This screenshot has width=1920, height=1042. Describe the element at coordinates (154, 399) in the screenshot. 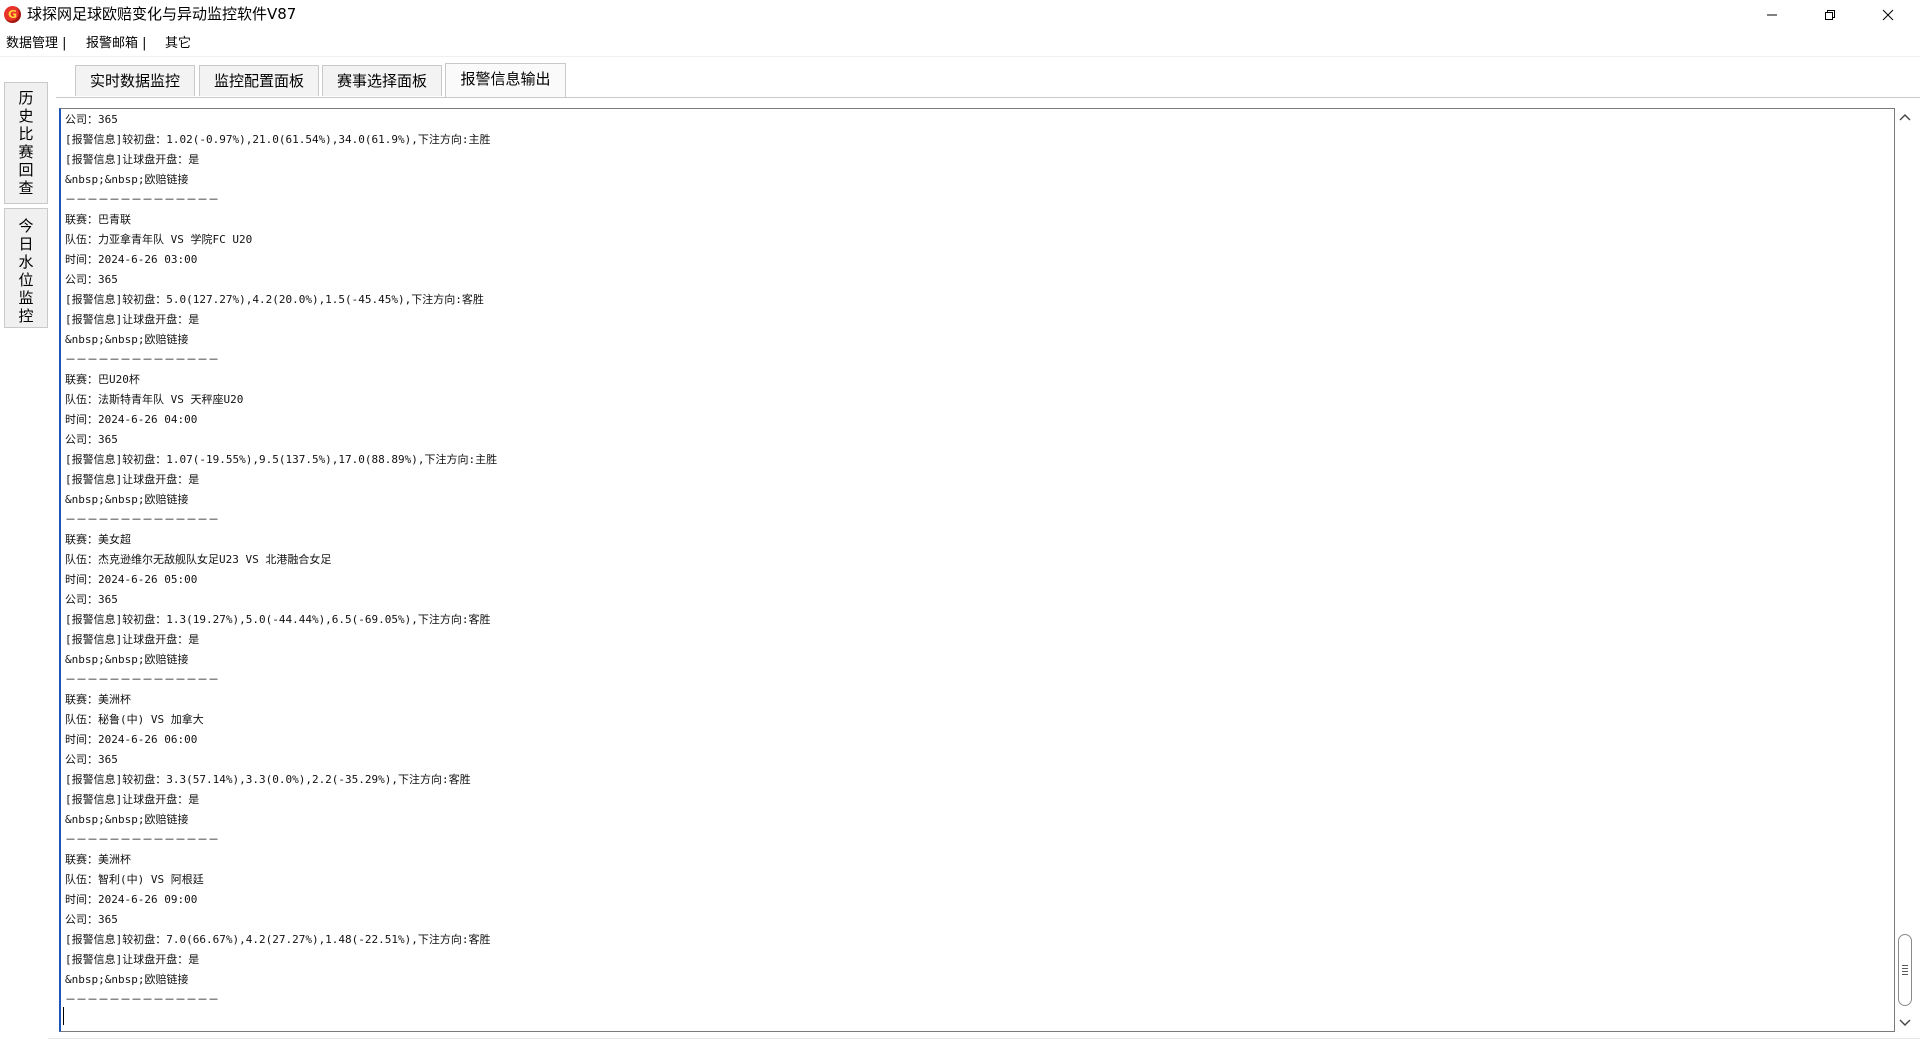

I see `log-line: 队伍：法斯特青年队 VS 天秤座U20` at that location.